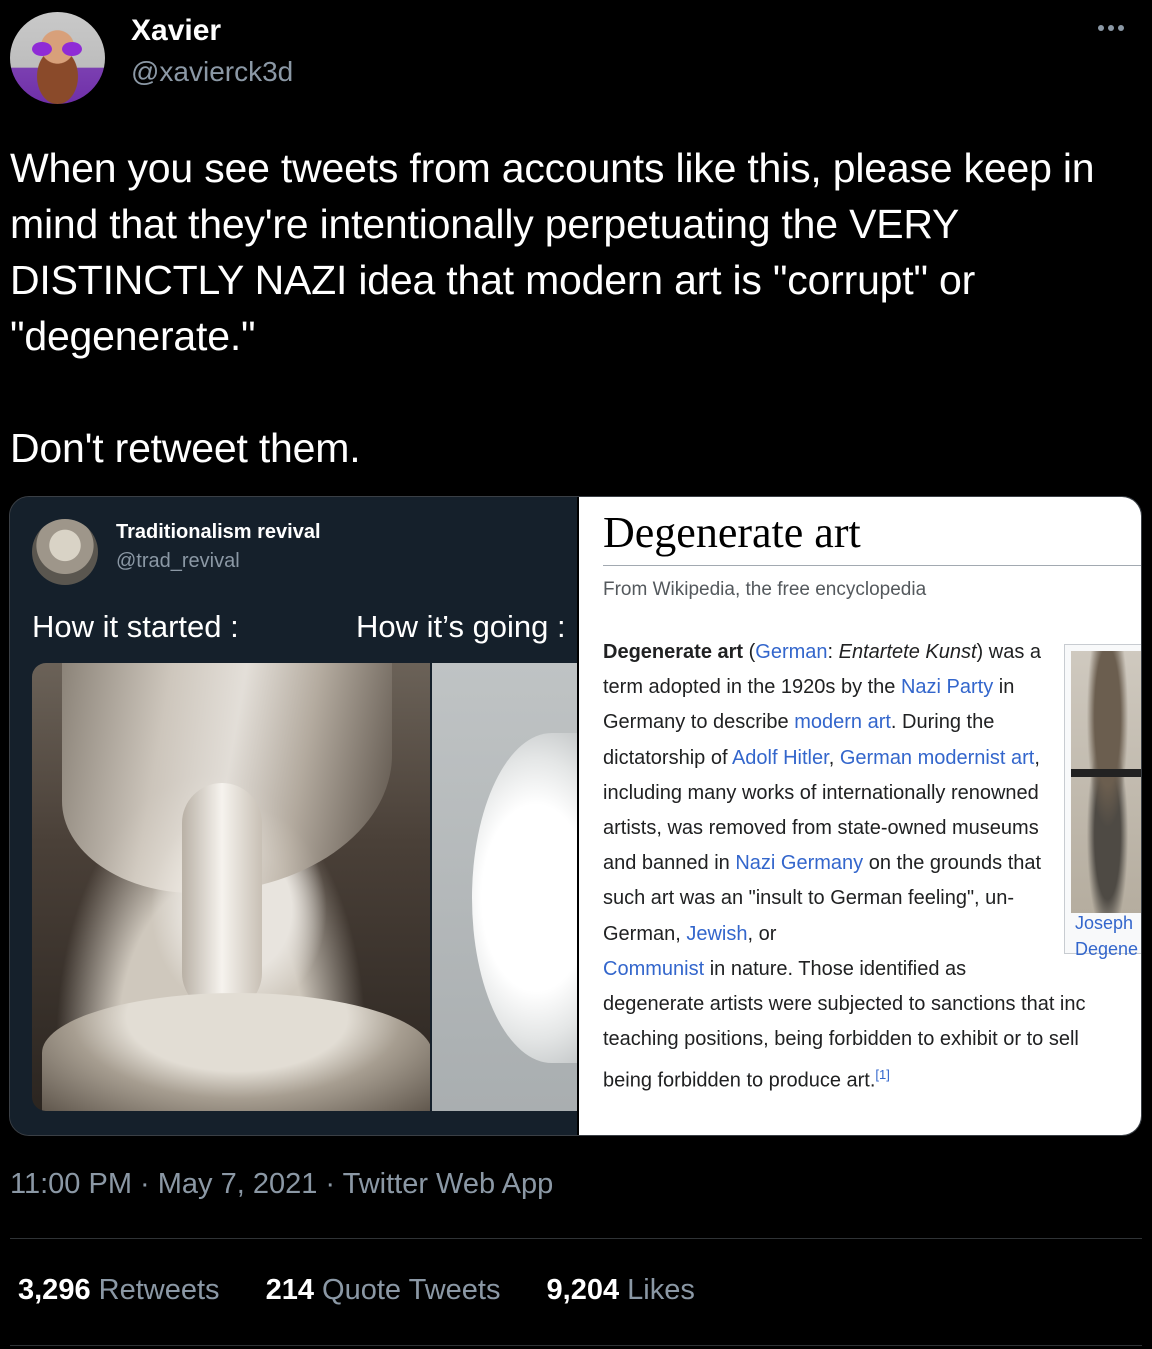 This screenshot has height=1349, width=1152. Describe the element at coordinates (765, 589) in the screenshot. I see `wiki-tagline: From Wikipedia, the free encyclopedia` at that location.